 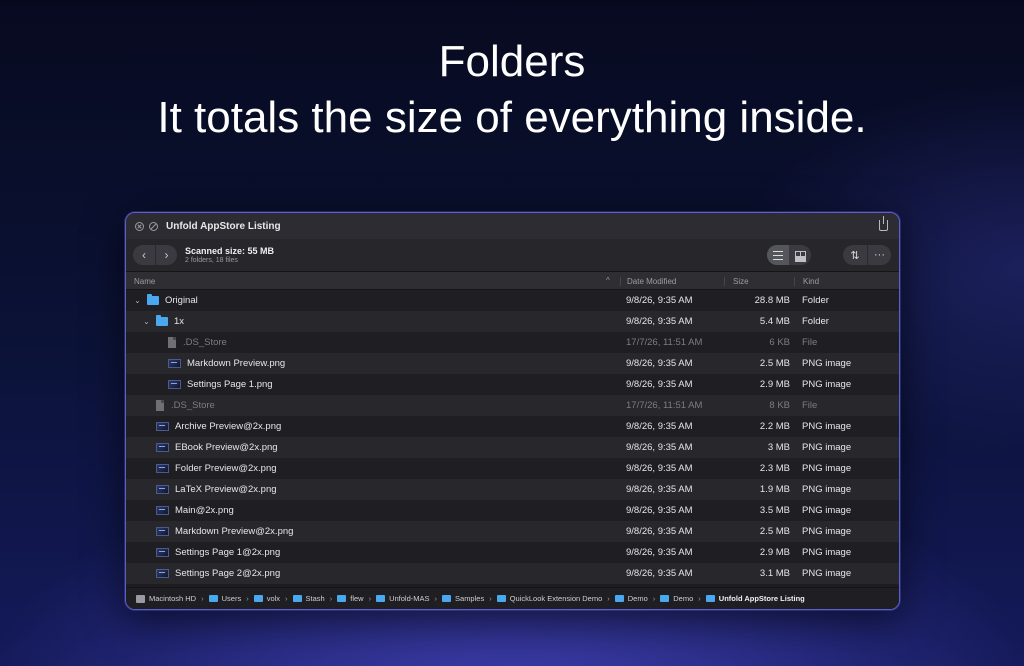 What do you see at coordinates (409, 598) in the screenshot?
I see `breadcrumb-label: Unfold-MAS` at bounding box center [409, 598].